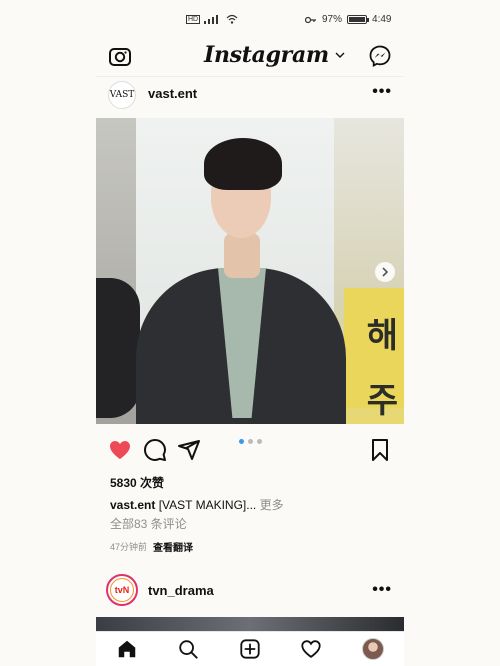 The width and height of the screenshot is (500, 666). I want to click on avatar-story-ring: tvN, so click(122, 590).